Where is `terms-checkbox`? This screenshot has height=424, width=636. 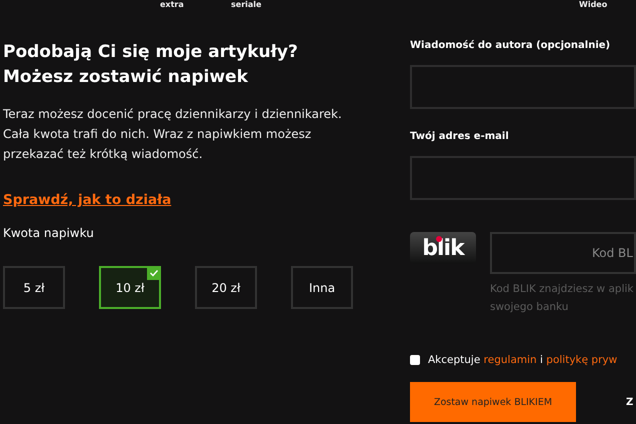
terms-checkbox is located at coordinates (415, 360).